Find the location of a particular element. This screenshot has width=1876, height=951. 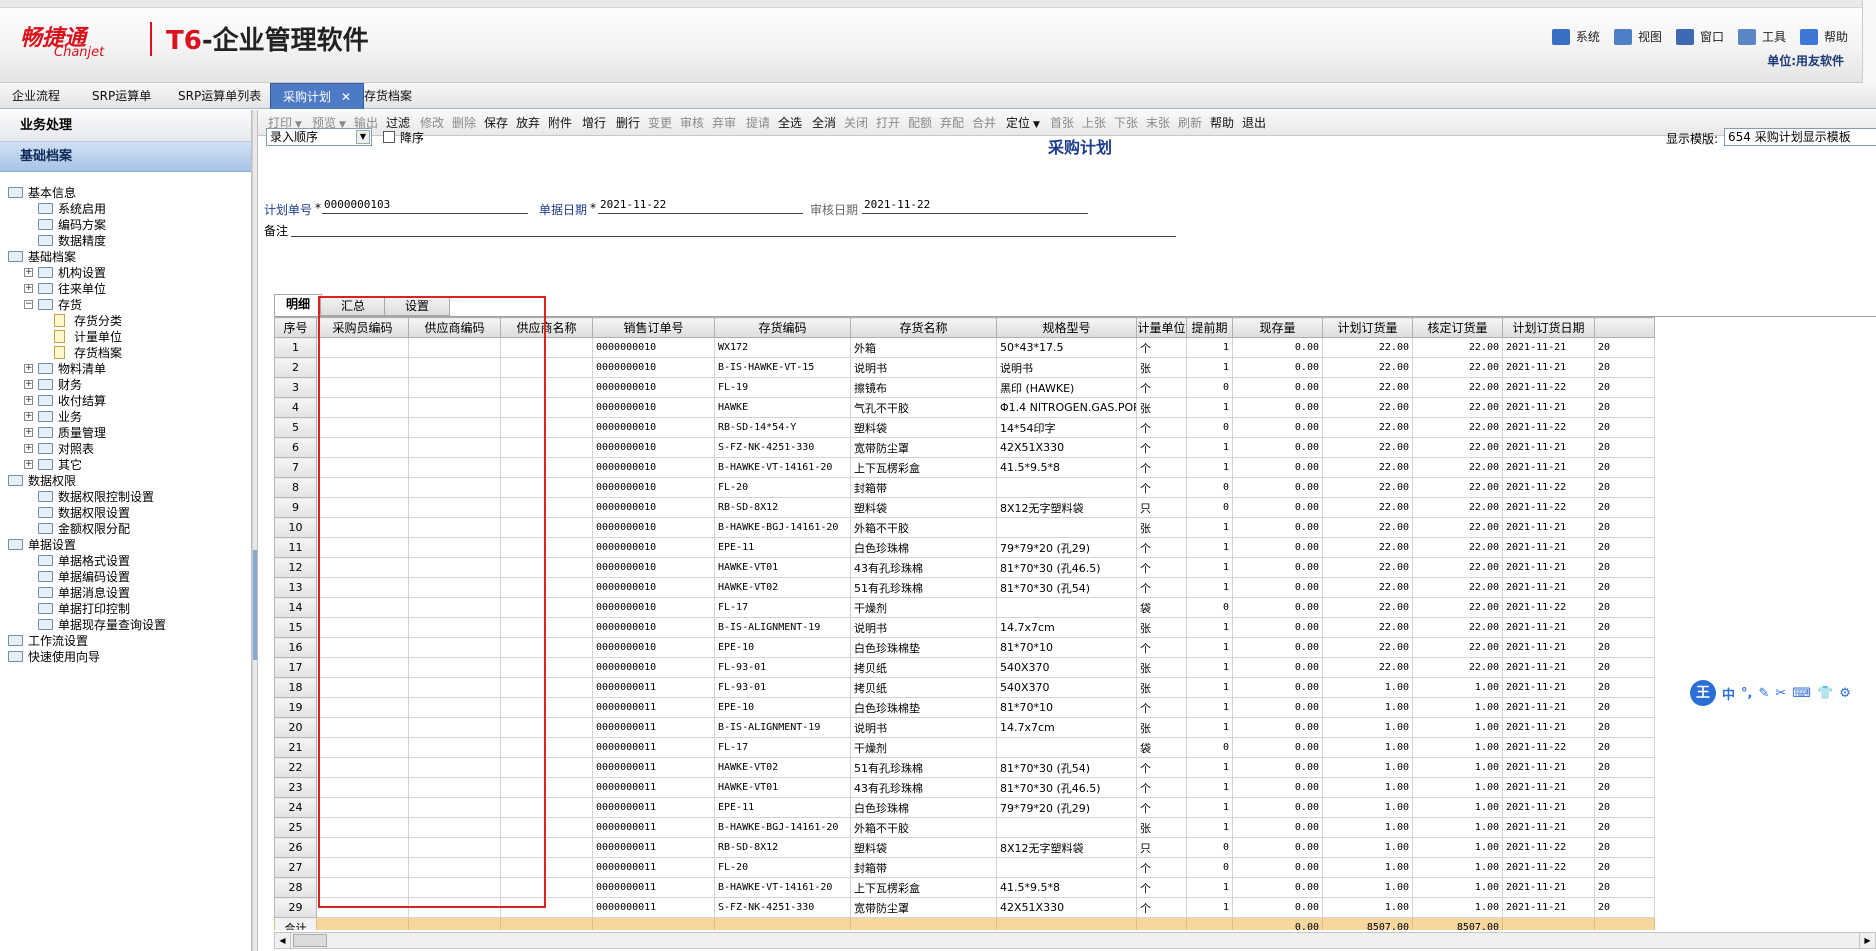

scroll-thumb is located at coordinates (310, 940).